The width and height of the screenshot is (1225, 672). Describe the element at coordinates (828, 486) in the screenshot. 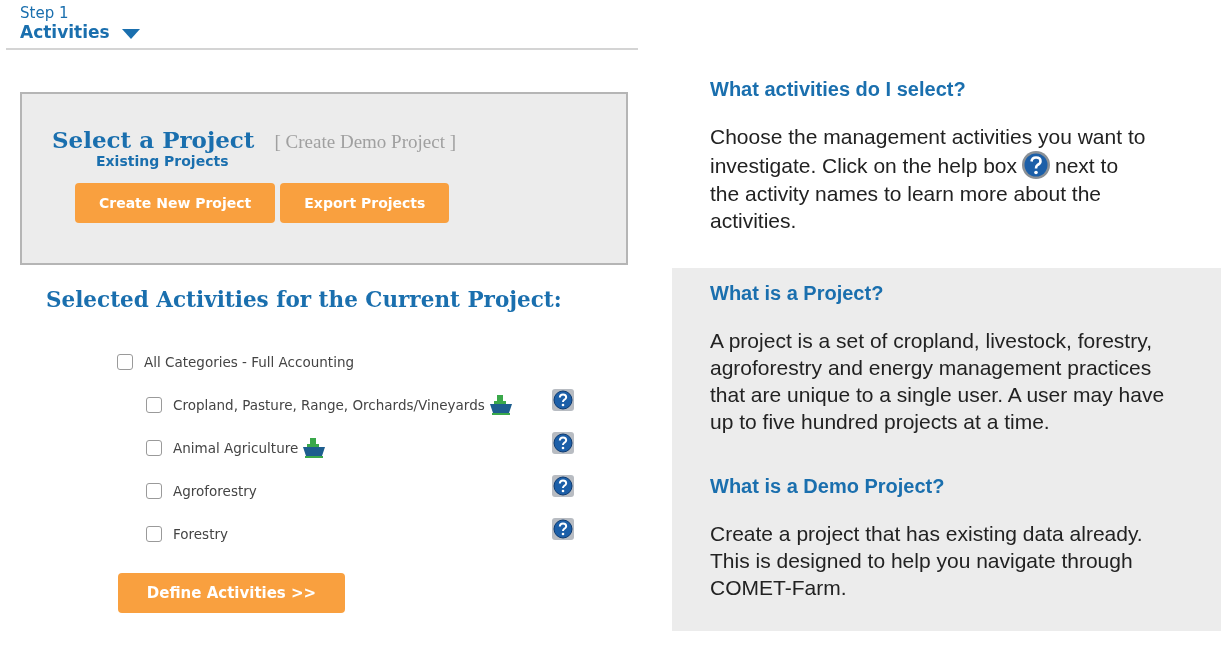

I see `help-heading: What is a Demo Project?` at that location.